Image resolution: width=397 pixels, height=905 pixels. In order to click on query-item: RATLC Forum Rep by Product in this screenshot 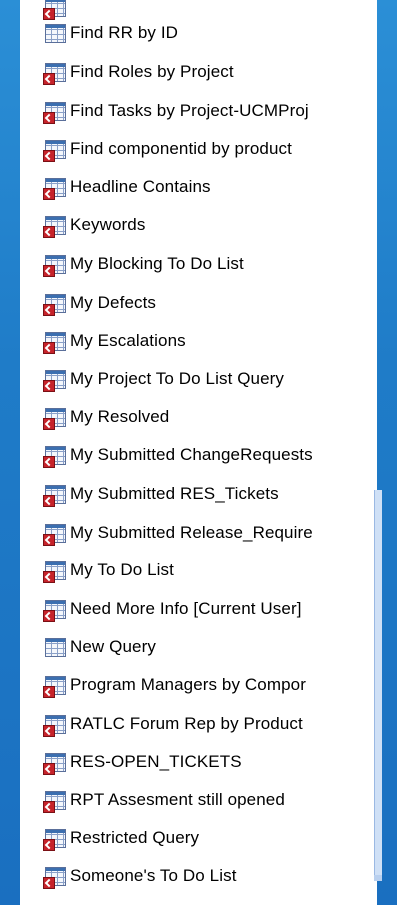, I will do `click(210, 724)`.